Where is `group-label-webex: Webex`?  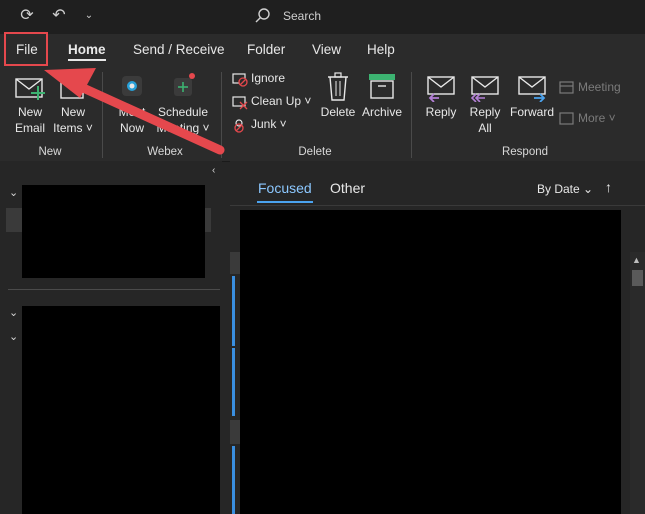
group-label-webex: Webex is located at coordinates (165, 152).